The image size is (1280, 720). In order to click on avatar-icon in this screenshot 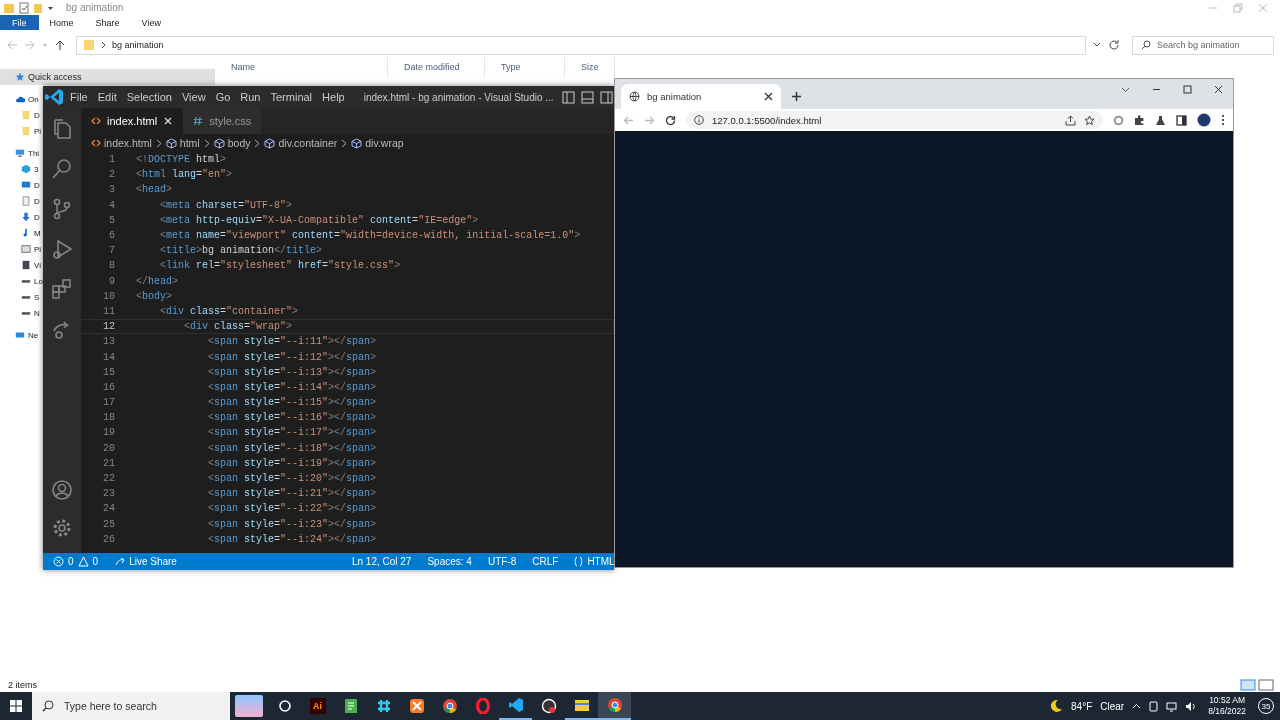, I will do `click(1204, 120)`.